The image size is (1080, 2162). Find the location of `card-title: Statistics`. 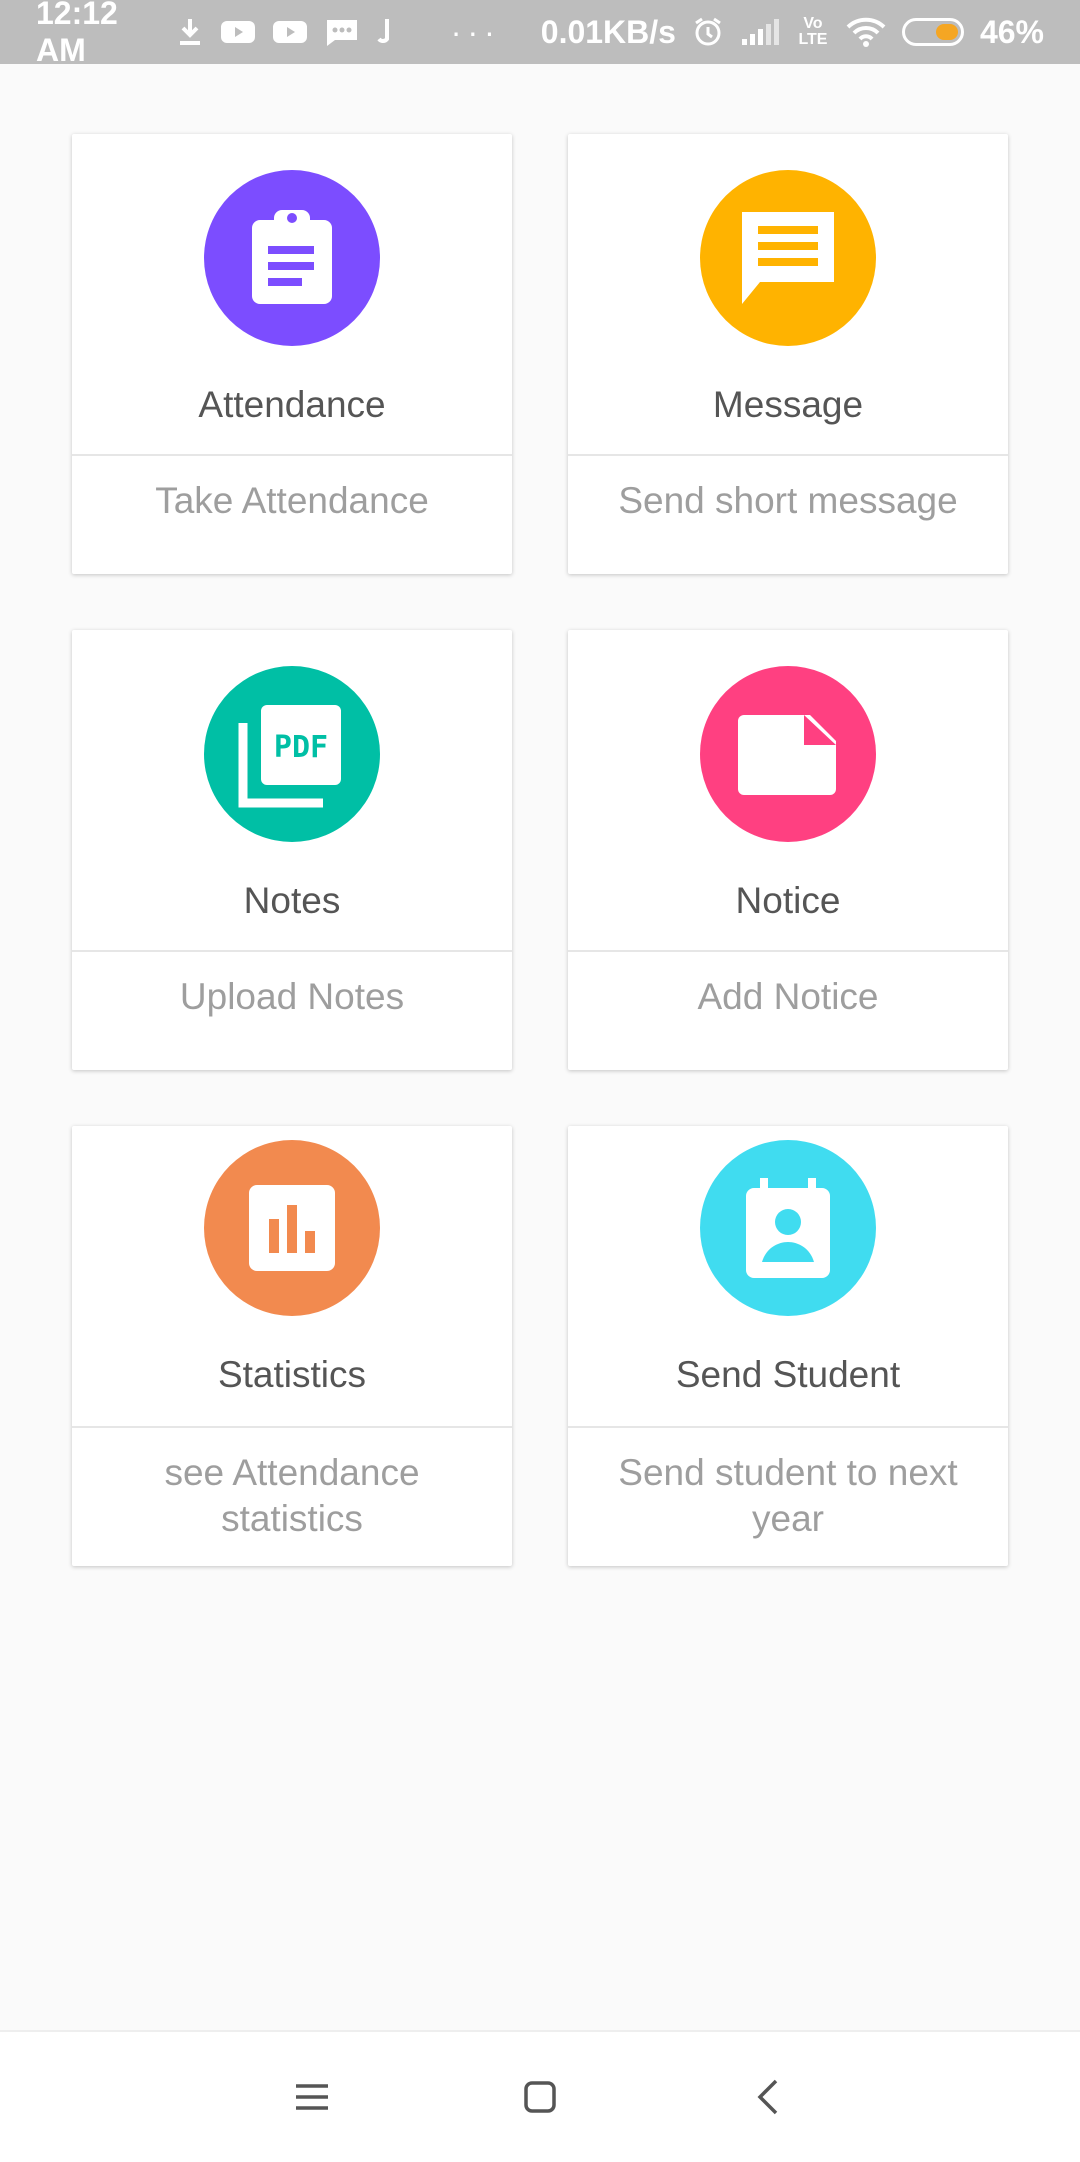

card-title: Statistics is located at coordinates (292, 1374).